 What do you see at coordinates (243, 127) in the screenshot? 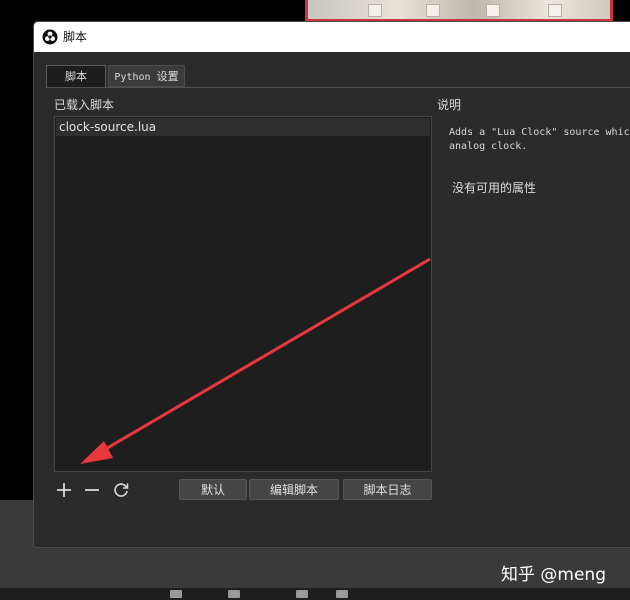
I see `script-list-item: clock-source.lua` at bounding box center [243, 127].